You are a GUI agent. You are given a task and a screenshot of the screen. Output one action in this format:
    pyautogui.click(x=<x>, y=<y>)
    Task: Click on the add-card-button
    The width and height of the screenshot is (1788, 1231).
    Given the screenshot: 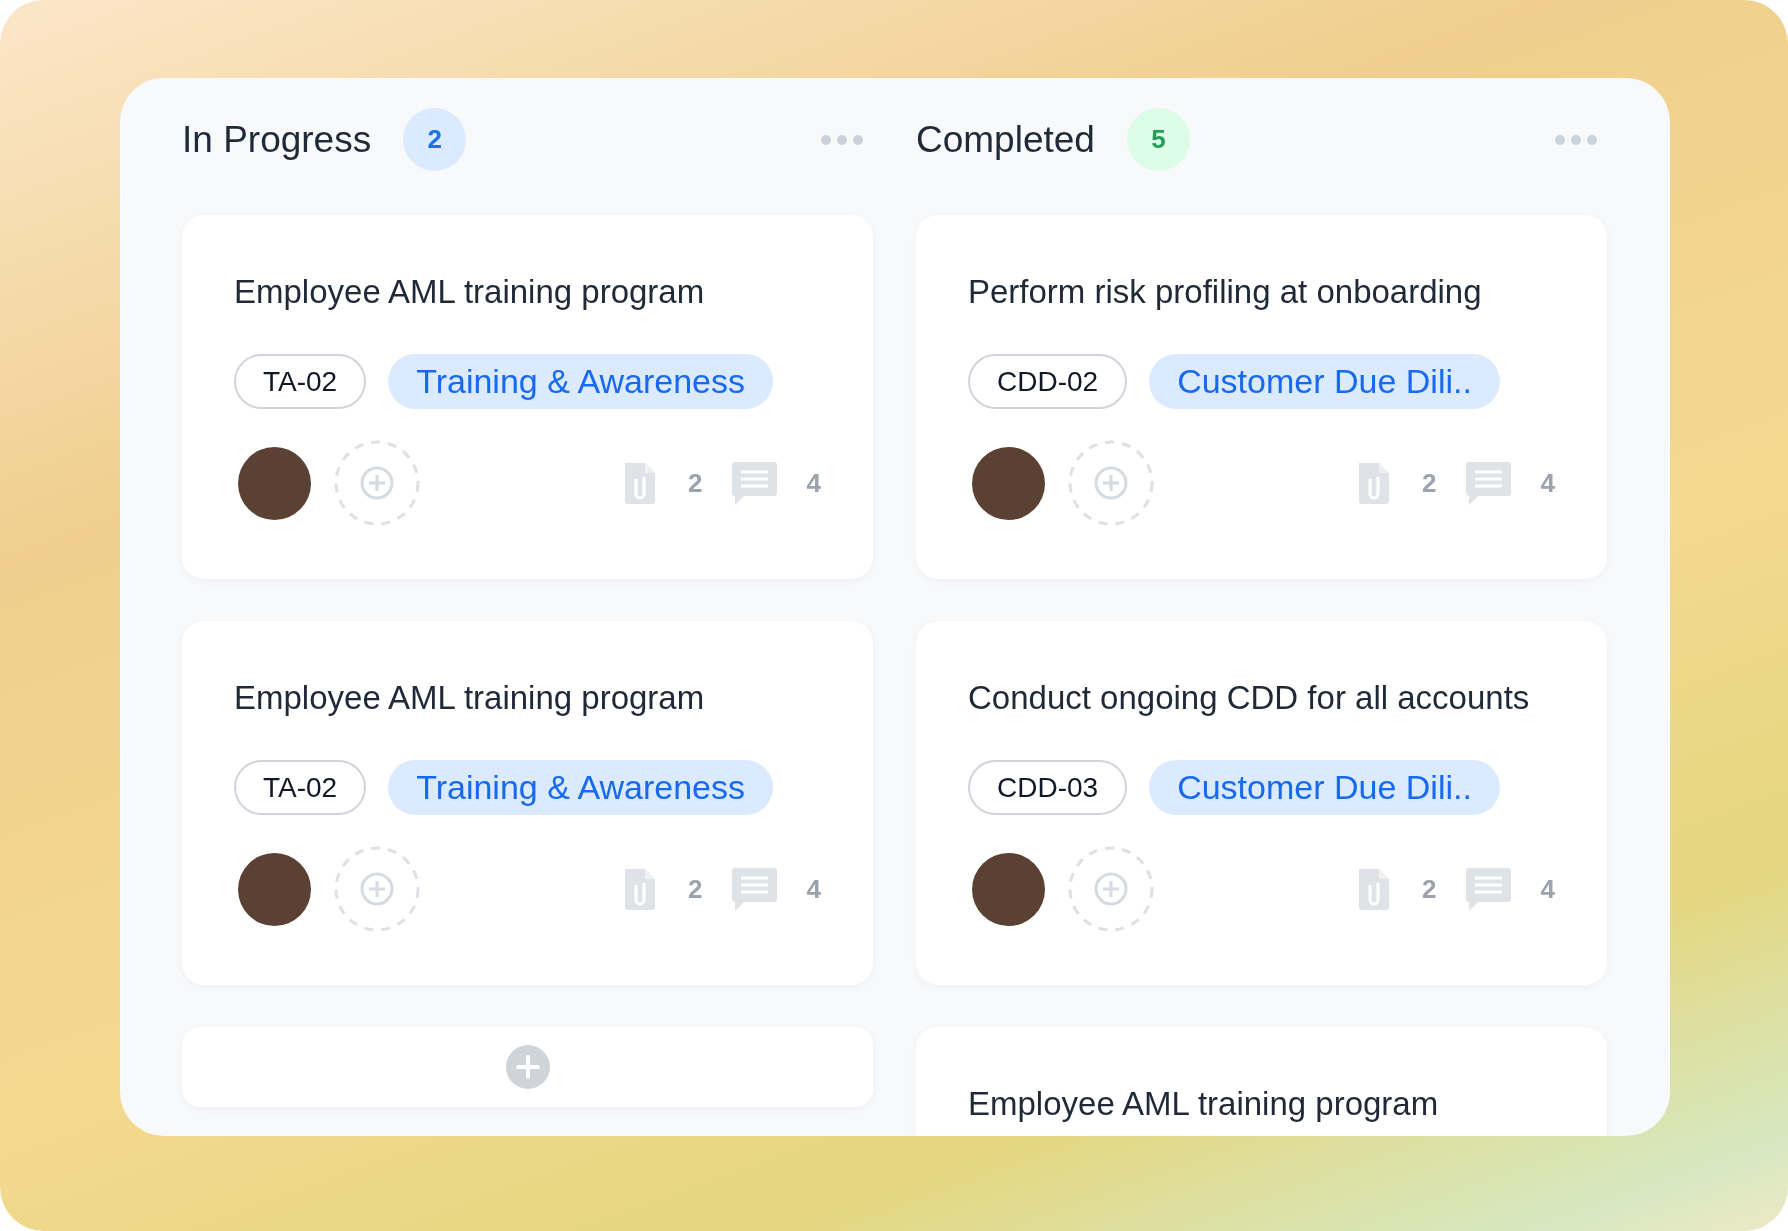 What is the action you would take?
    pyautogui.click(x=527, y=1067)
    